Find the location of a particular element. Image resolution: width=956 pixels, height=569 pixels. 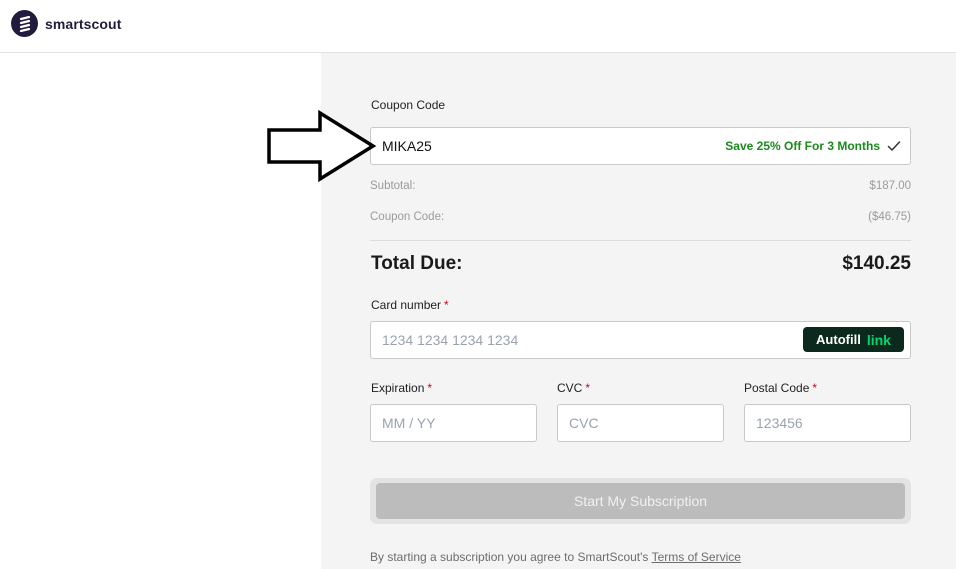

cvc-label-text: CVC is located at coordinates (570, 388).